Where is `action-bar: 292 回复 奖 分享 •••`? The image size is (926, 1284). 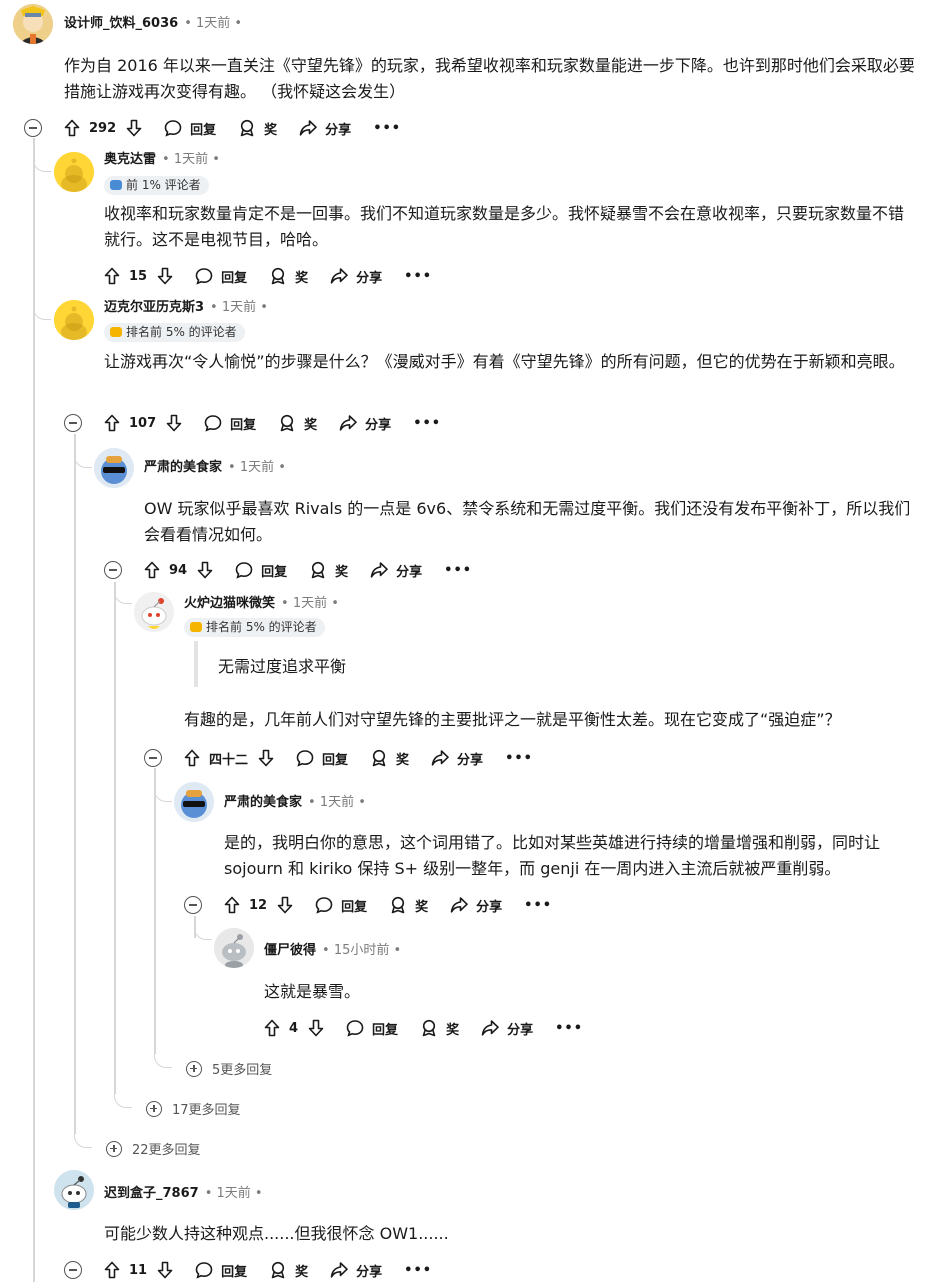
action-bar: 292 回复 奖 分享 ••• is located at coordinates (212, 128).